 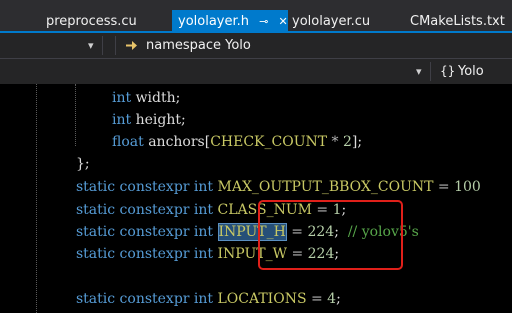 I want to click on tab-label: yololayer.h, so click(x=214, y=21).